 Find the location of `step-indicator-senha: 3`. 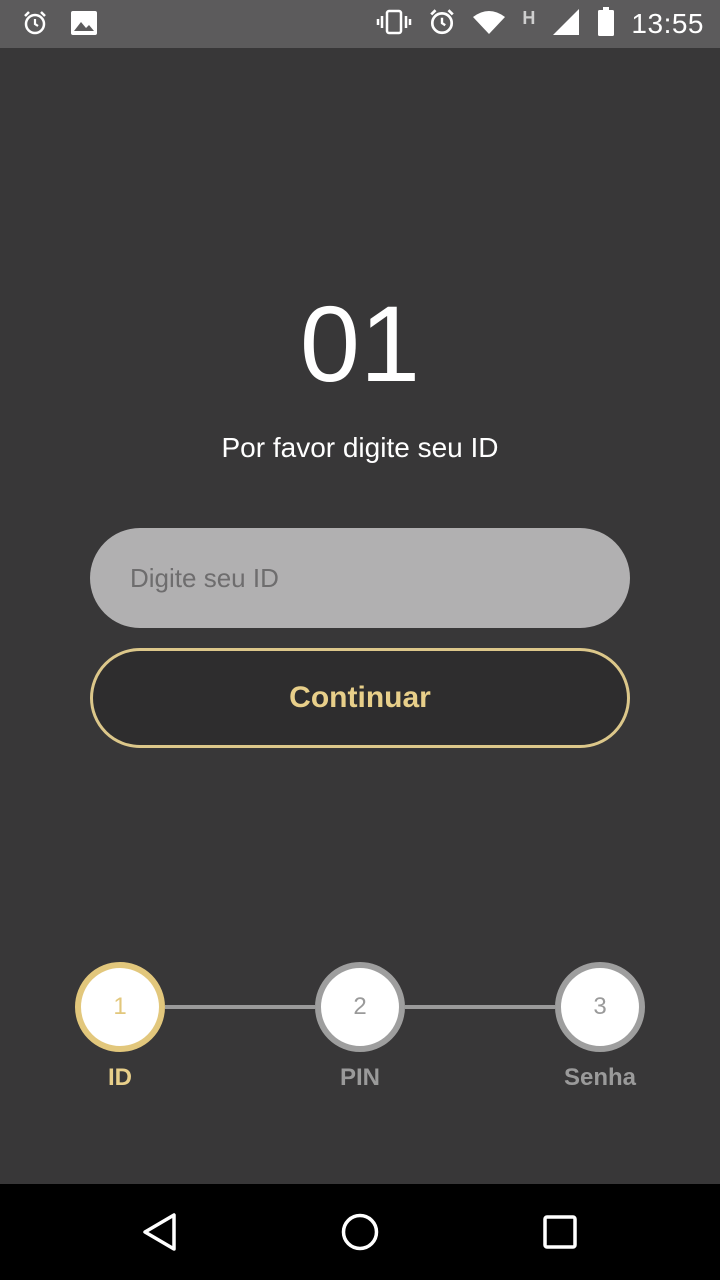

step-indicator-senha: 3 is located at coordinates (600, 1007).